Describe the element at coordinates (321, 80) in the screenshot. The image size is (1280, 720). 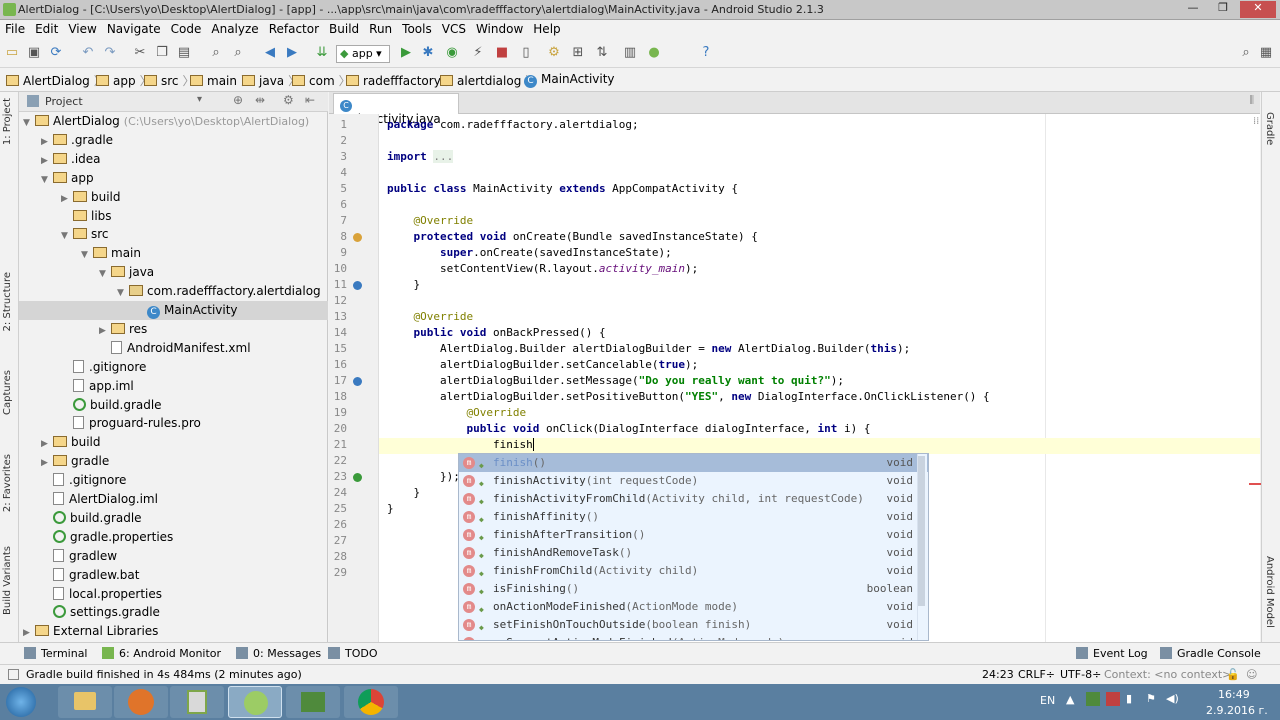
I see `breadcrumb-com: com 〉` at that location.